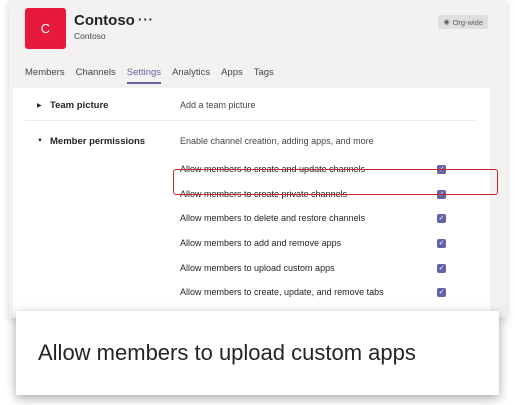 This screenshot has height=405, width=515. Describe the element at coordinates (261, 243) in the screenshot. I see `permission-label: Allow members to add and remove apps` at that location.